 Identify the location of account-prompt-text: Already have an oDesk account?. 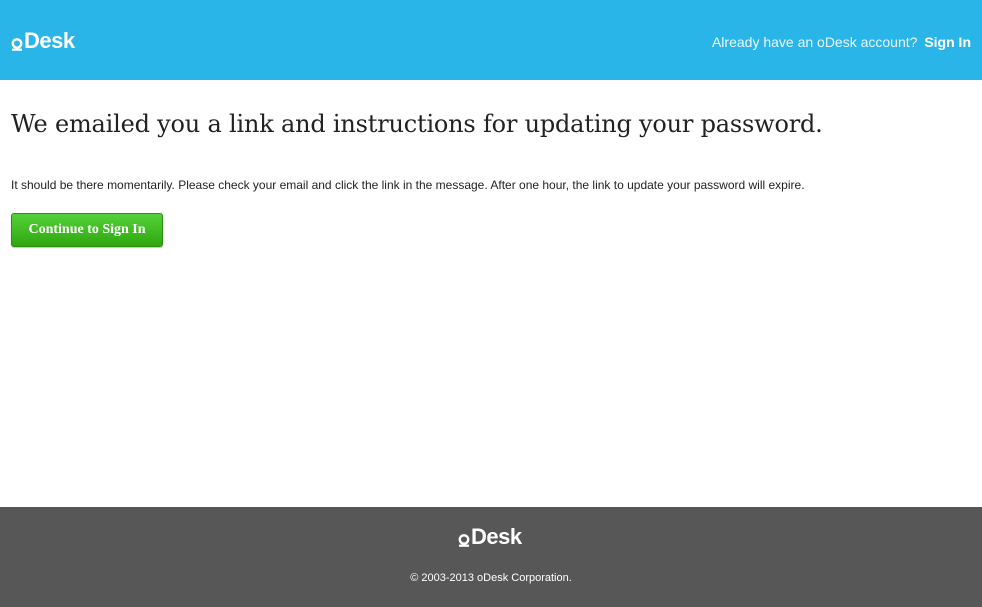
(814, 42).